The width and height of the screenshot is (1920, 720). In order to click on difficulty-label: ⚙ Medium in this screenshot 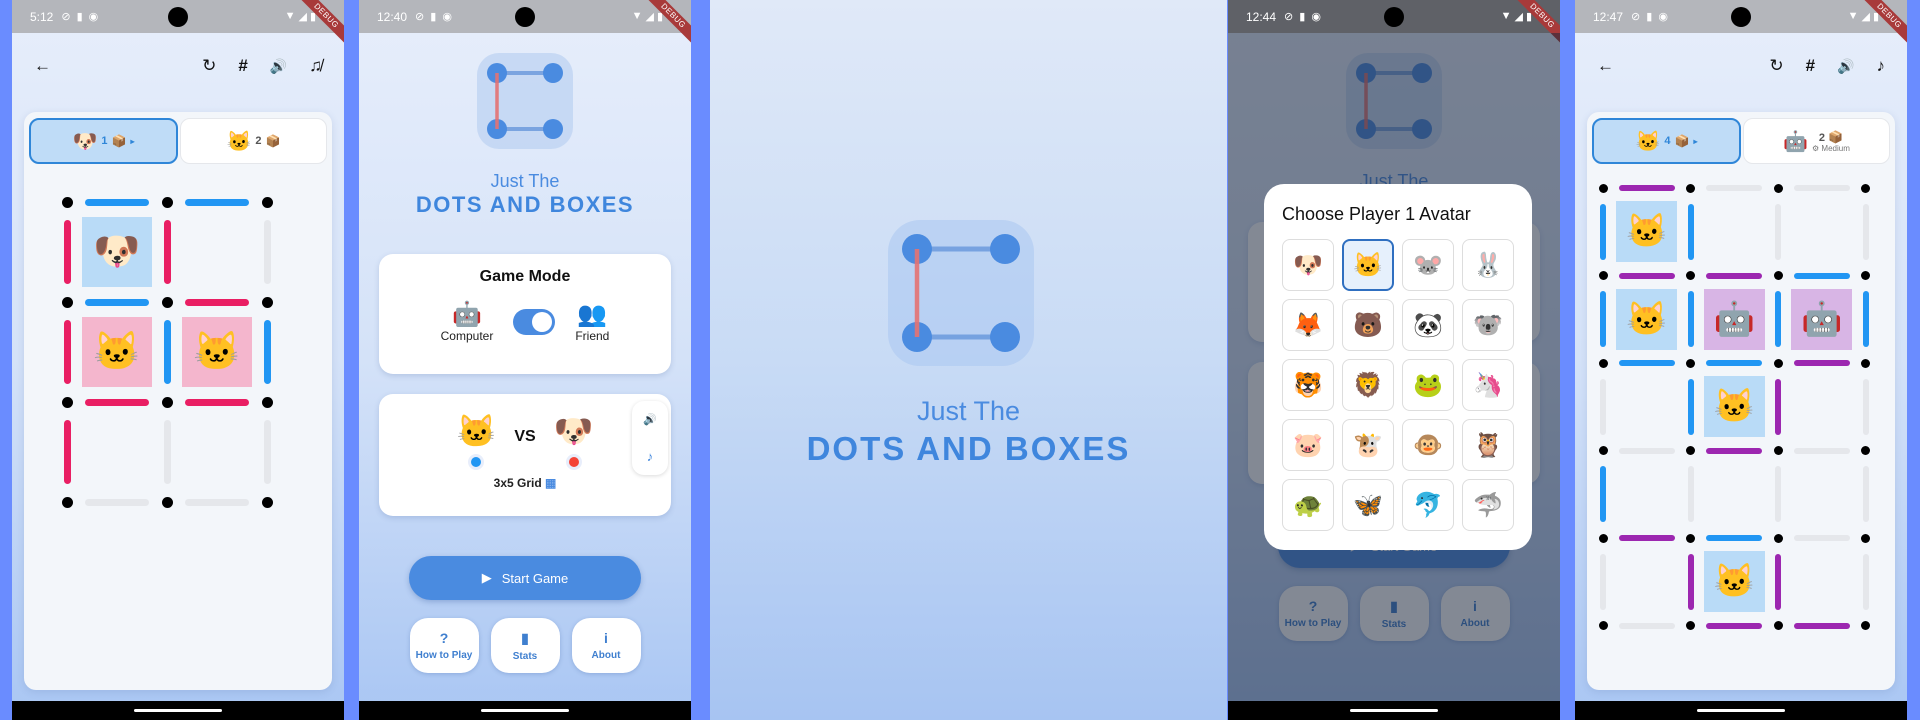, I will do `click(1831, 148)`.